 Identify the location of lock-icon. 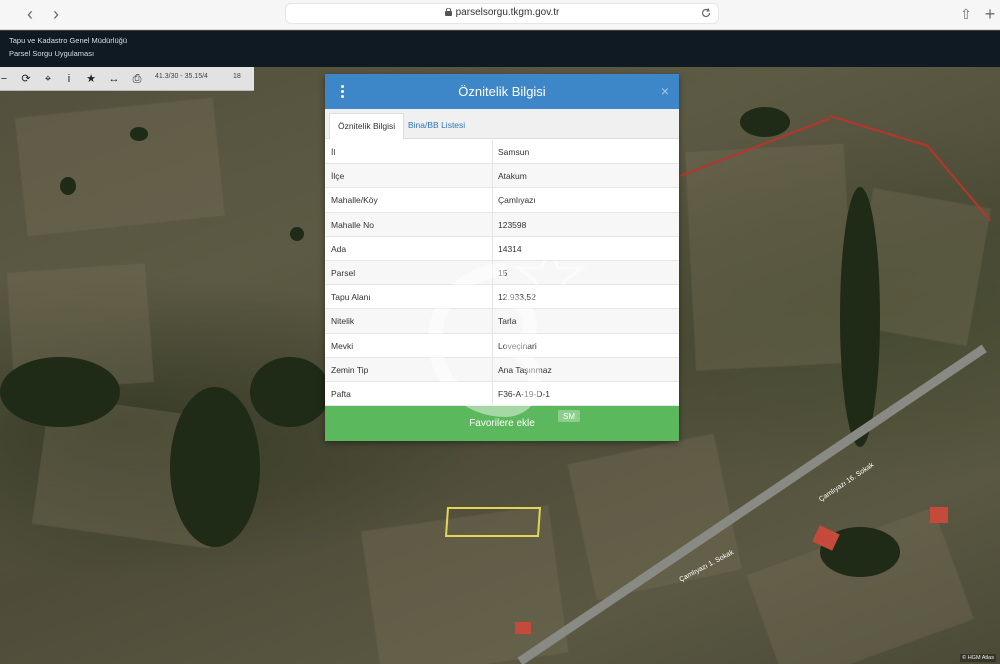
(448, 12).